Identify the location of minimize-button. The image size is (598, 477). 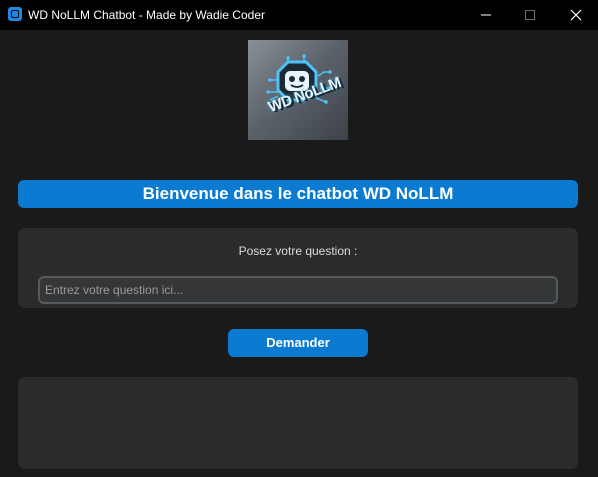
(486, 15).